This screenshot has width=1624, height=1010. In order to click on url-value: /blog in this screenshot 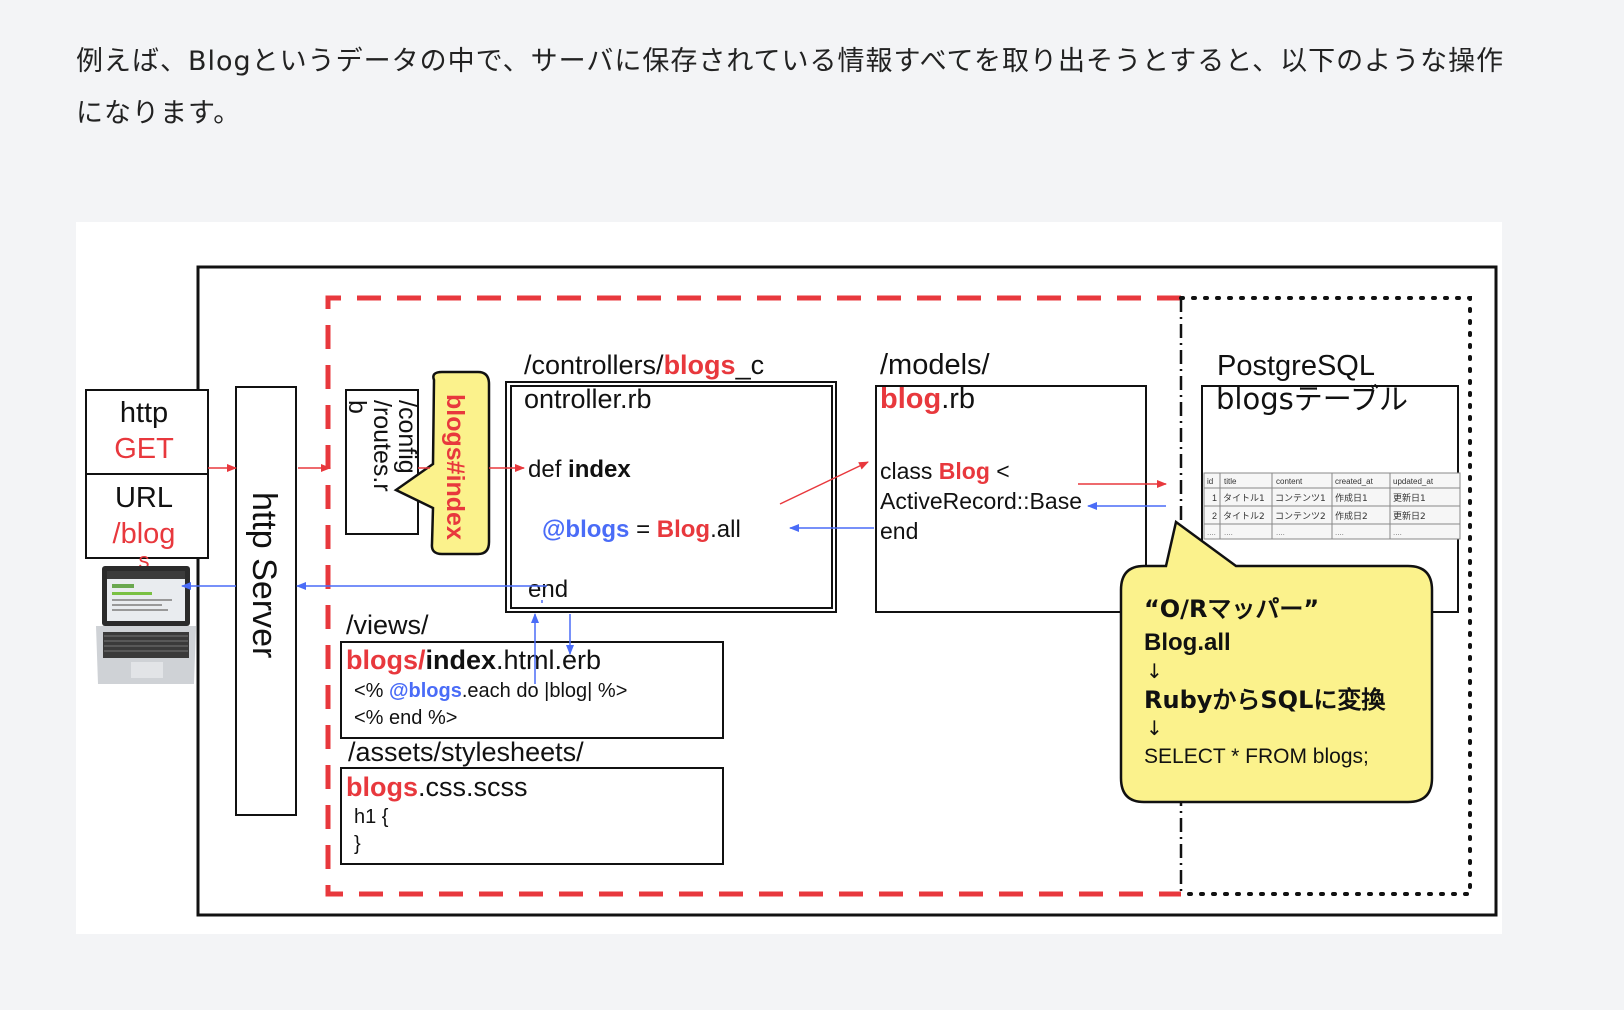, I will do `click(144, 534)`.